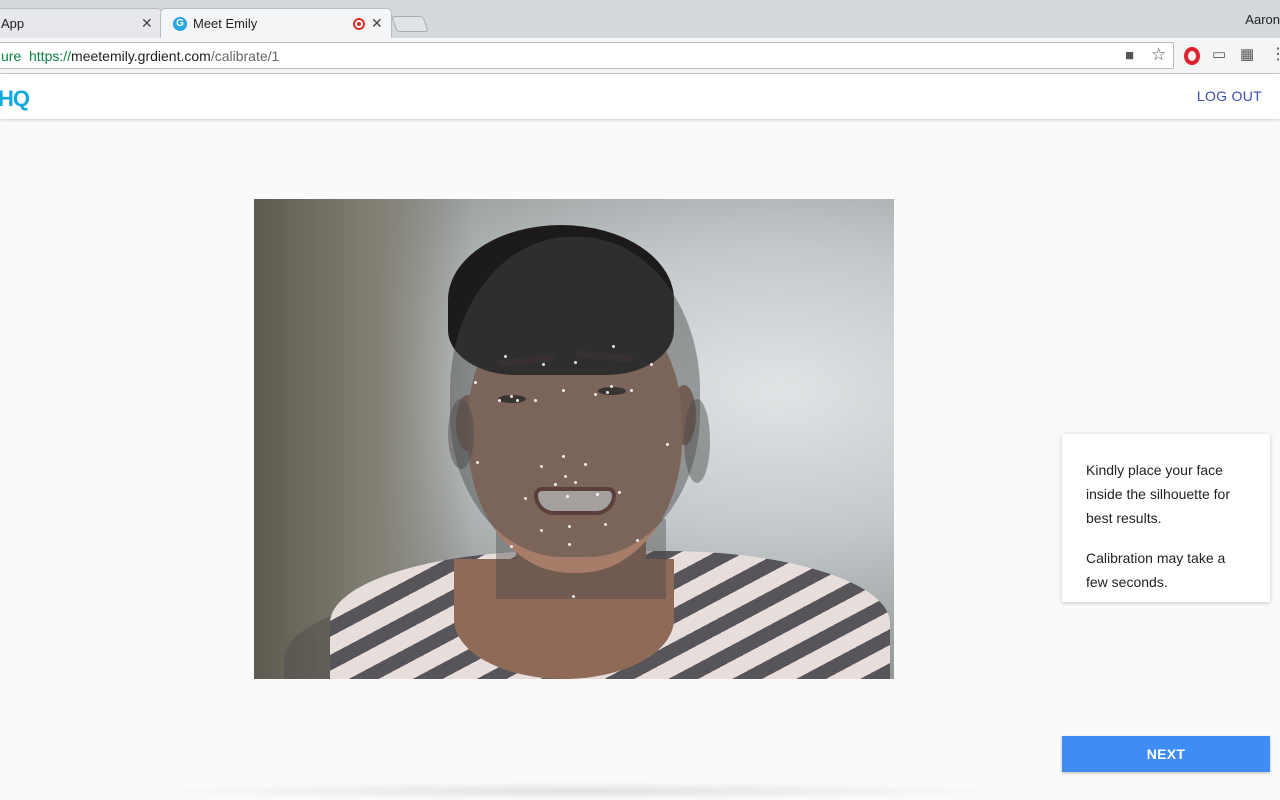  Describe the element at coordinates (1192, 56) in the screenshot. I see `opera-icon` at that location.